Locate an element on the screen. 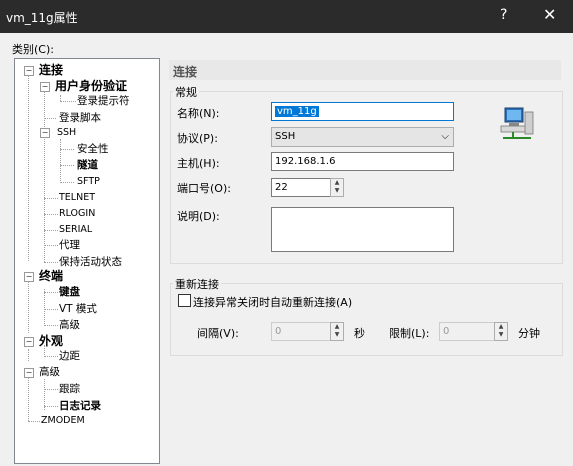 Image resolution: width=573 pixels, height=466 pixels. host-label: 主机(H): is located at coordinates (198, 163).